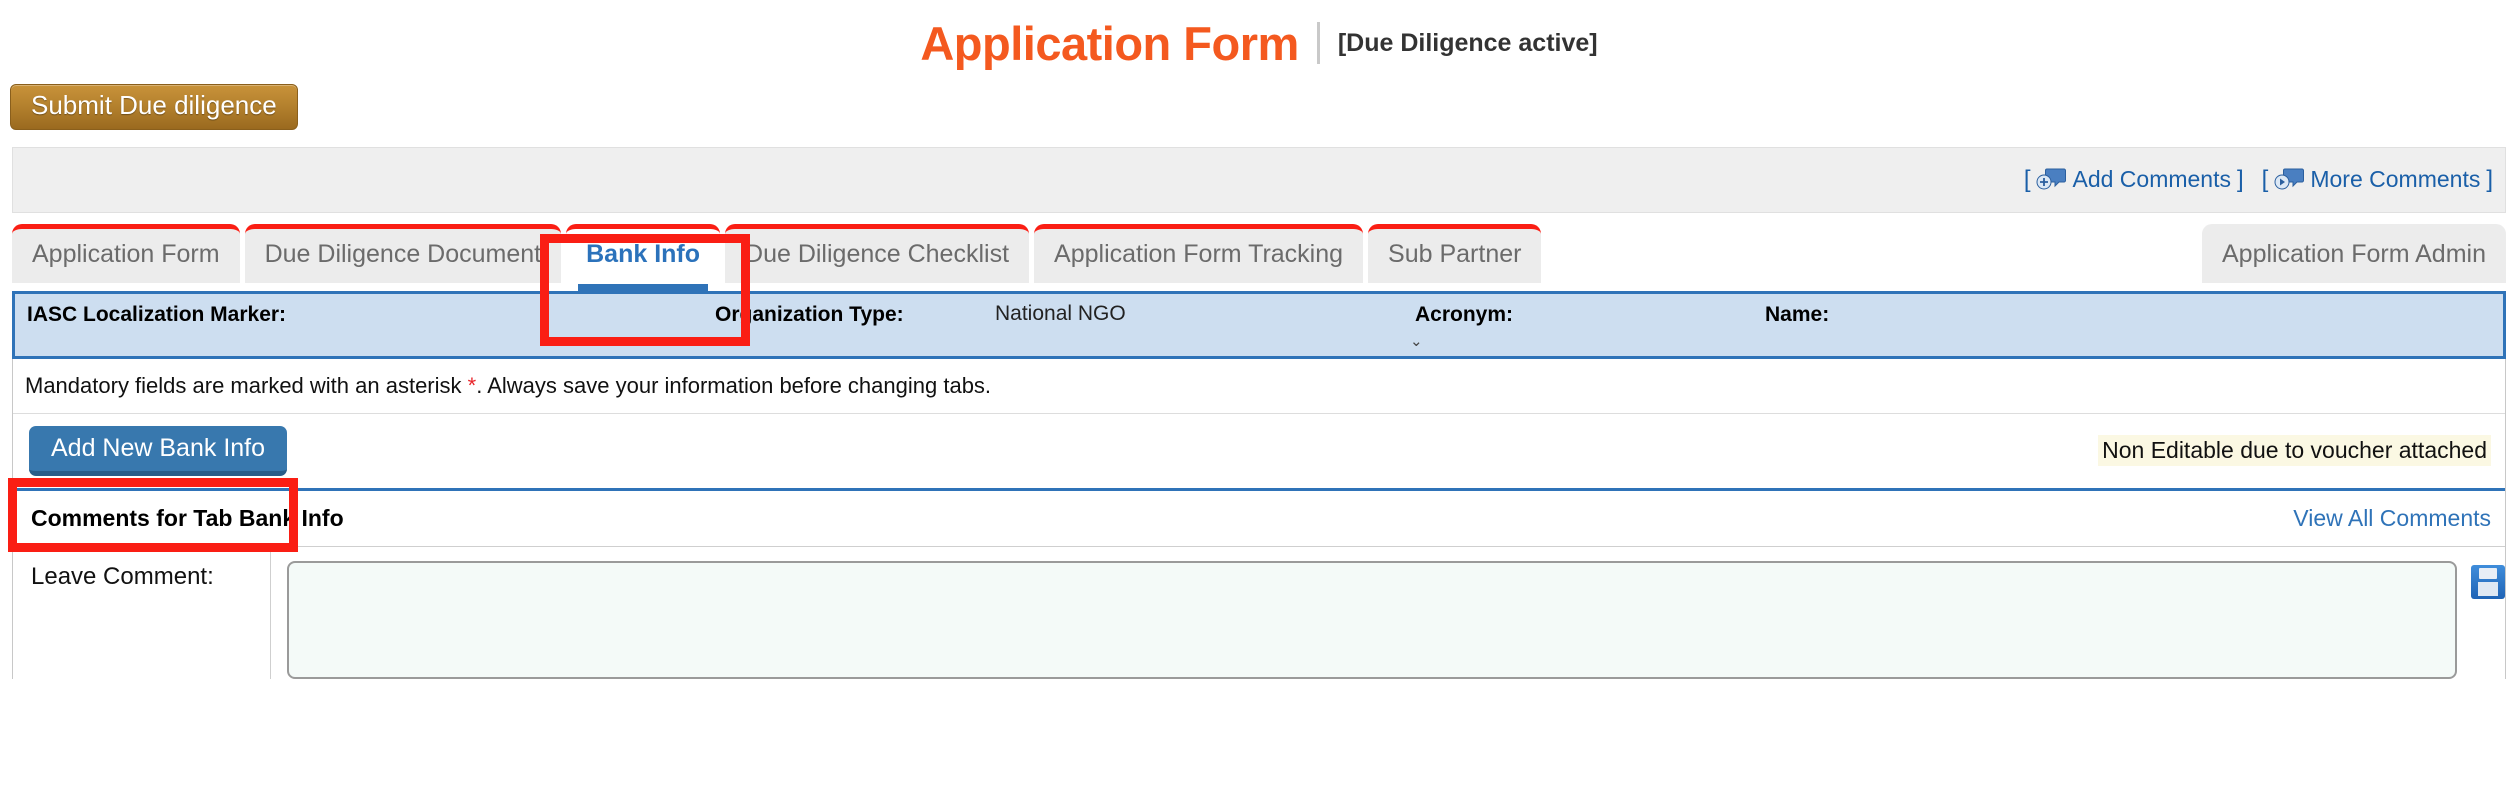 The width and height of the screenshot is (2518, 798). I want to click on save-floppy-icon, so click(2488, 582).